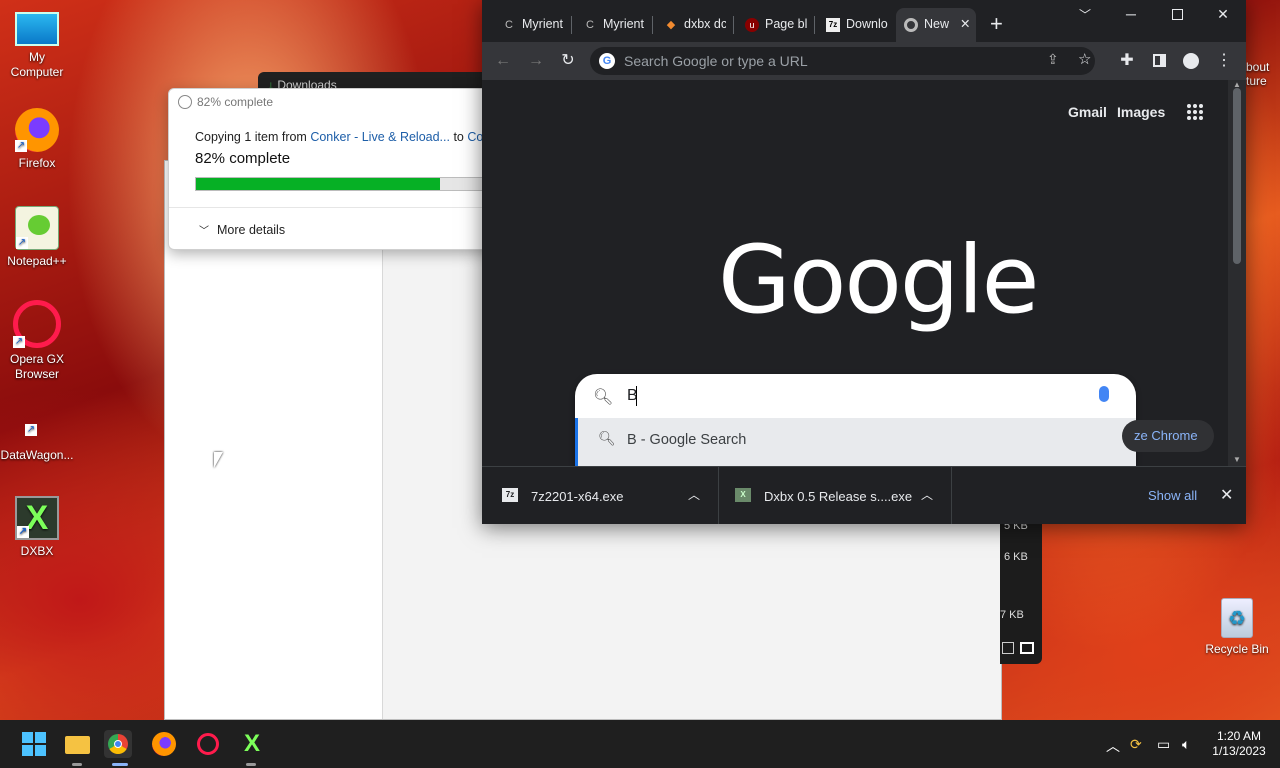 The width and height of the screenshot is (1280, 768). I want to click on desktop-icon-dxbx: X ↗ DXBX, so click(37, 527).